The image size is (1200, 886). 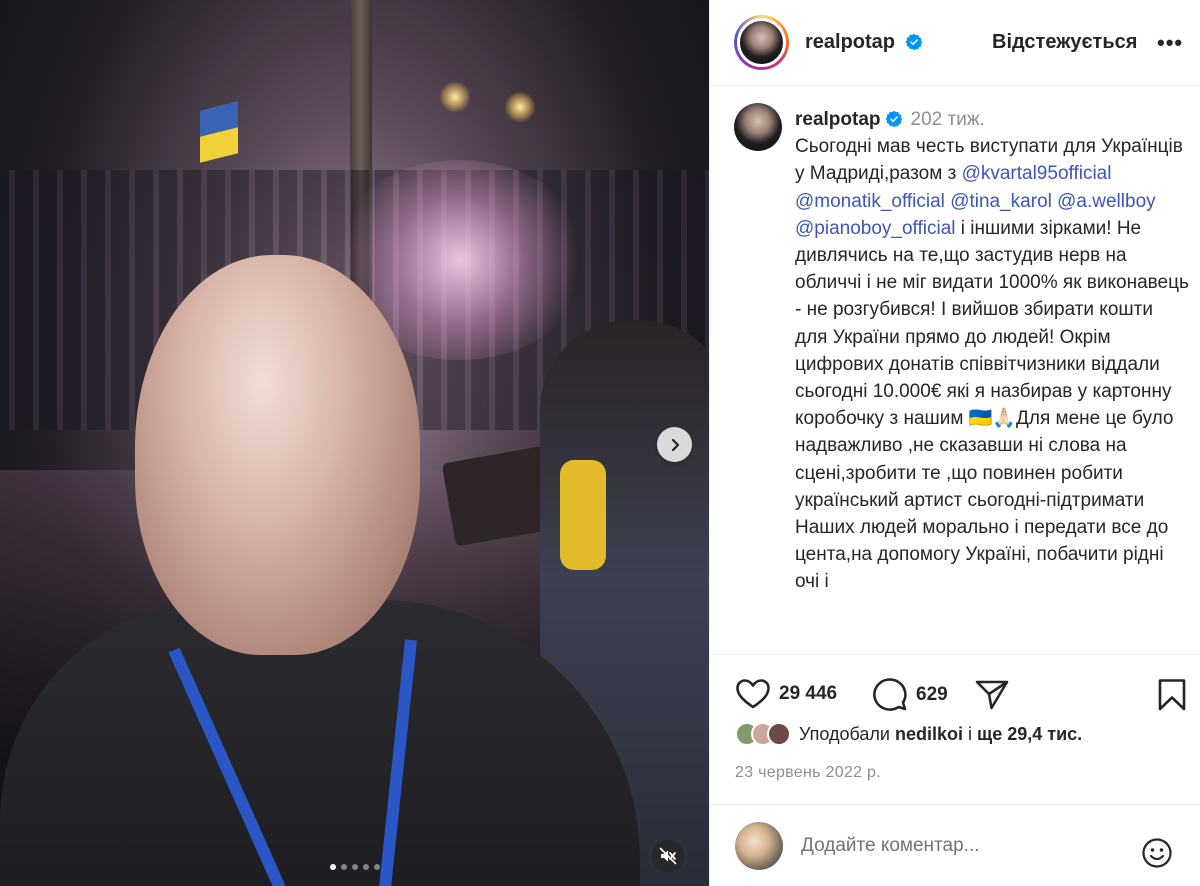 I want to click on like-count: 29 446, so click(x=808, y=694).